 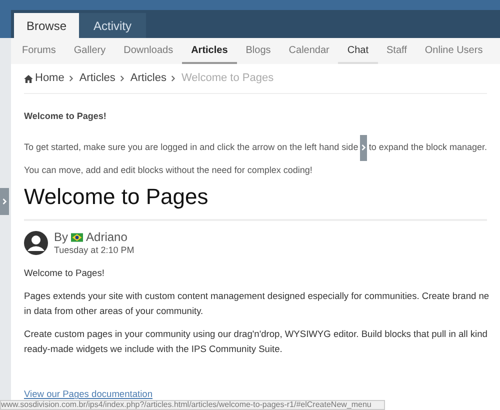 What do you see at coordinates (227, 78) in the screenshot?
I see `current-page-label: Welcome to Pages` at bounding box center [227, 78].